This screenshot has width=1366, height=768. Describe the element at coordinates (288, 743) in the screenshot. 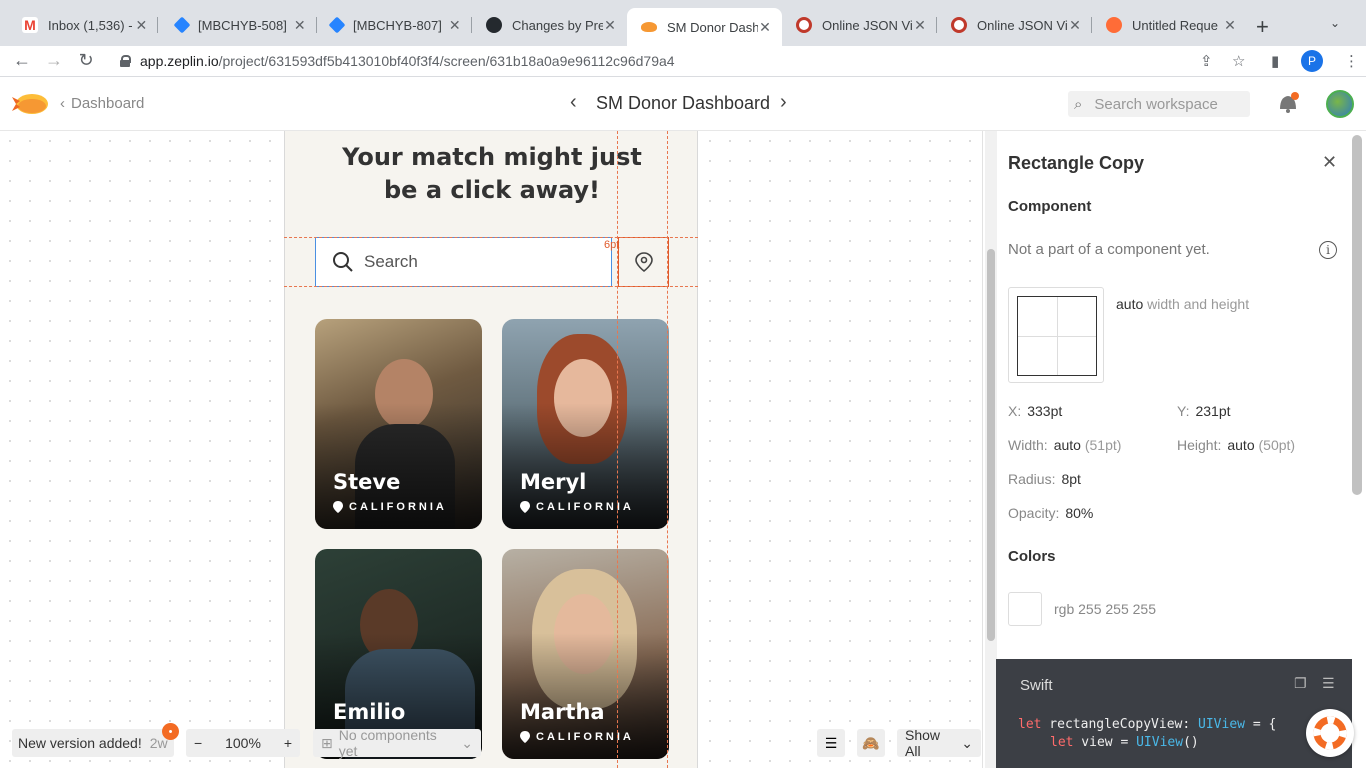

I see `zoom-in-button: +` at that location.